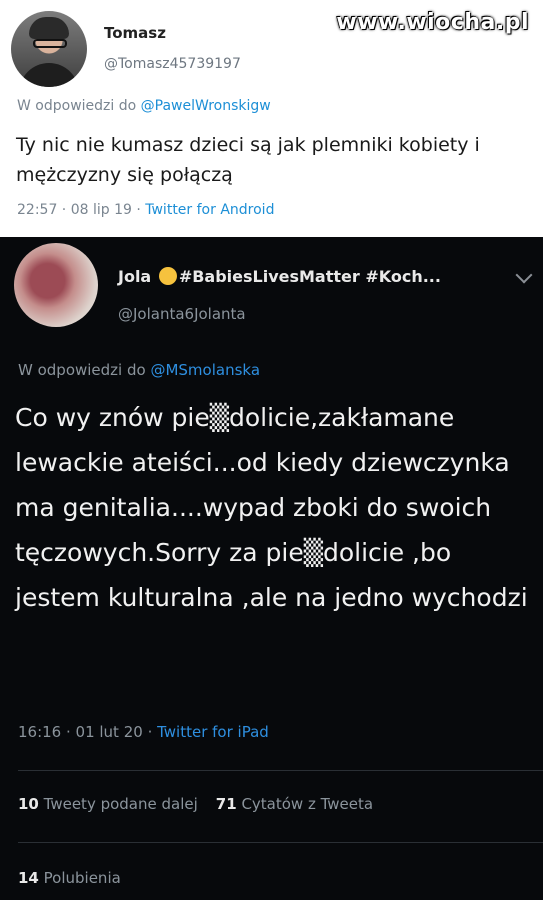 Image resolution: width=543 pixels, height=900 pixels. I want to click on retweets-label: Tweety podane dalej, so click(120, 804).